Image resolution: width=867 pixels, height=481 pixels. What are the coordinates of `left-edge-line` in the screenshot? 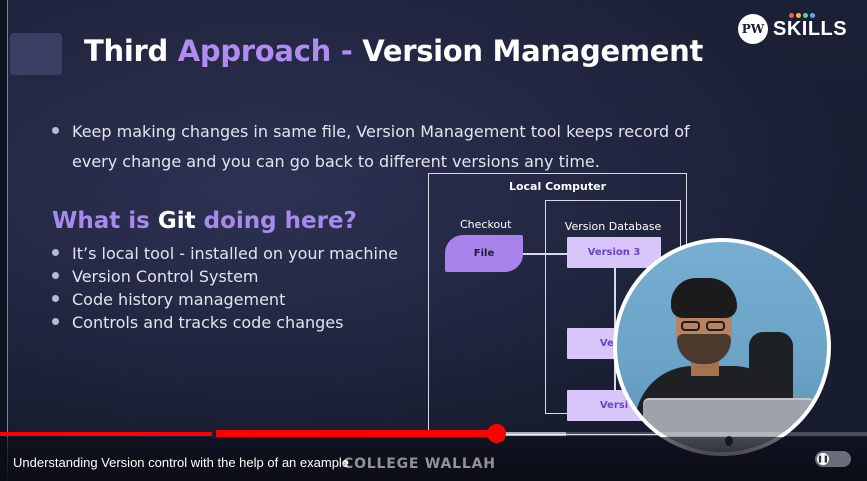 It's located at (7, 240).